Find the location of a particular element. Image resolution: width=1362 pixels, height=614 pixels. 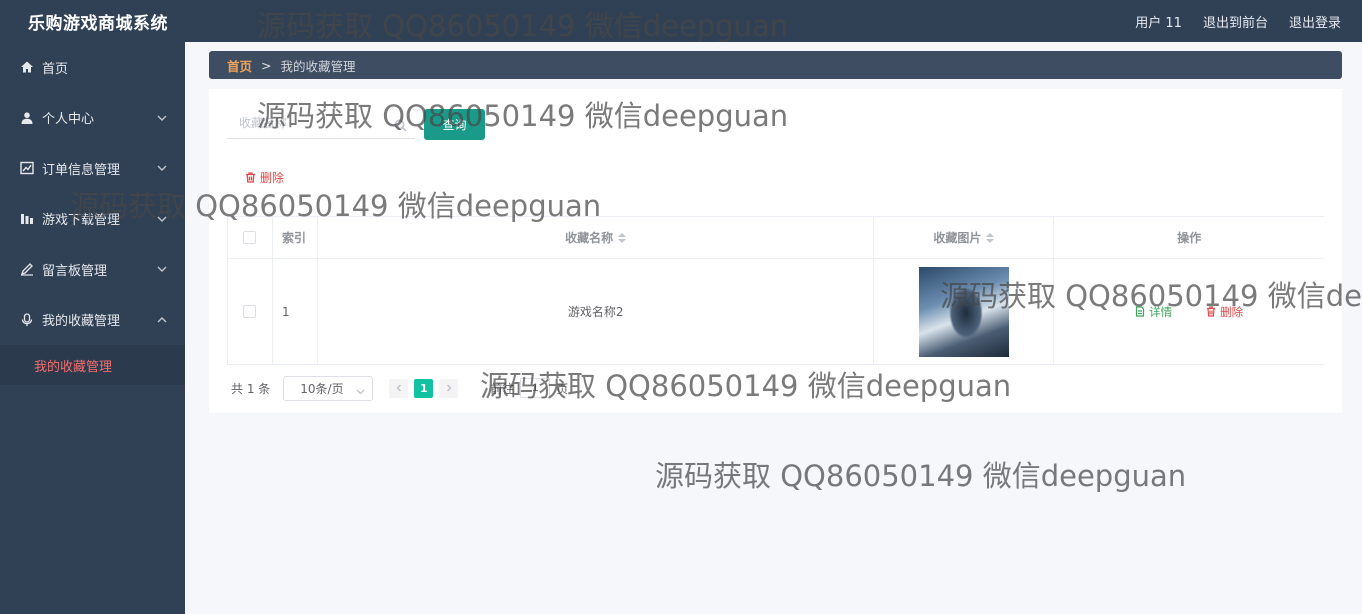

breadcrumb-home: 首页 is located at coordinates (239, 65).